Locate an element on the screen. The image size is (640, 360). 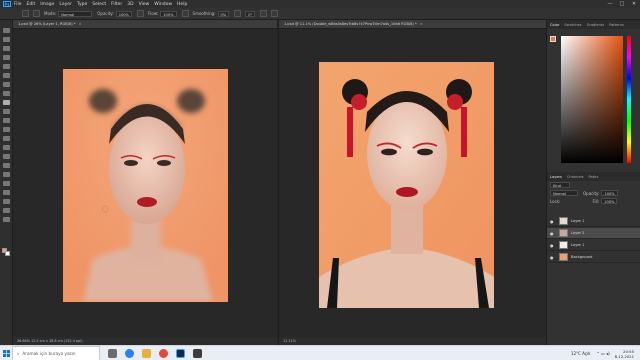
clock: 20:55 8.12.2021 is located at coordinates (624, 354).